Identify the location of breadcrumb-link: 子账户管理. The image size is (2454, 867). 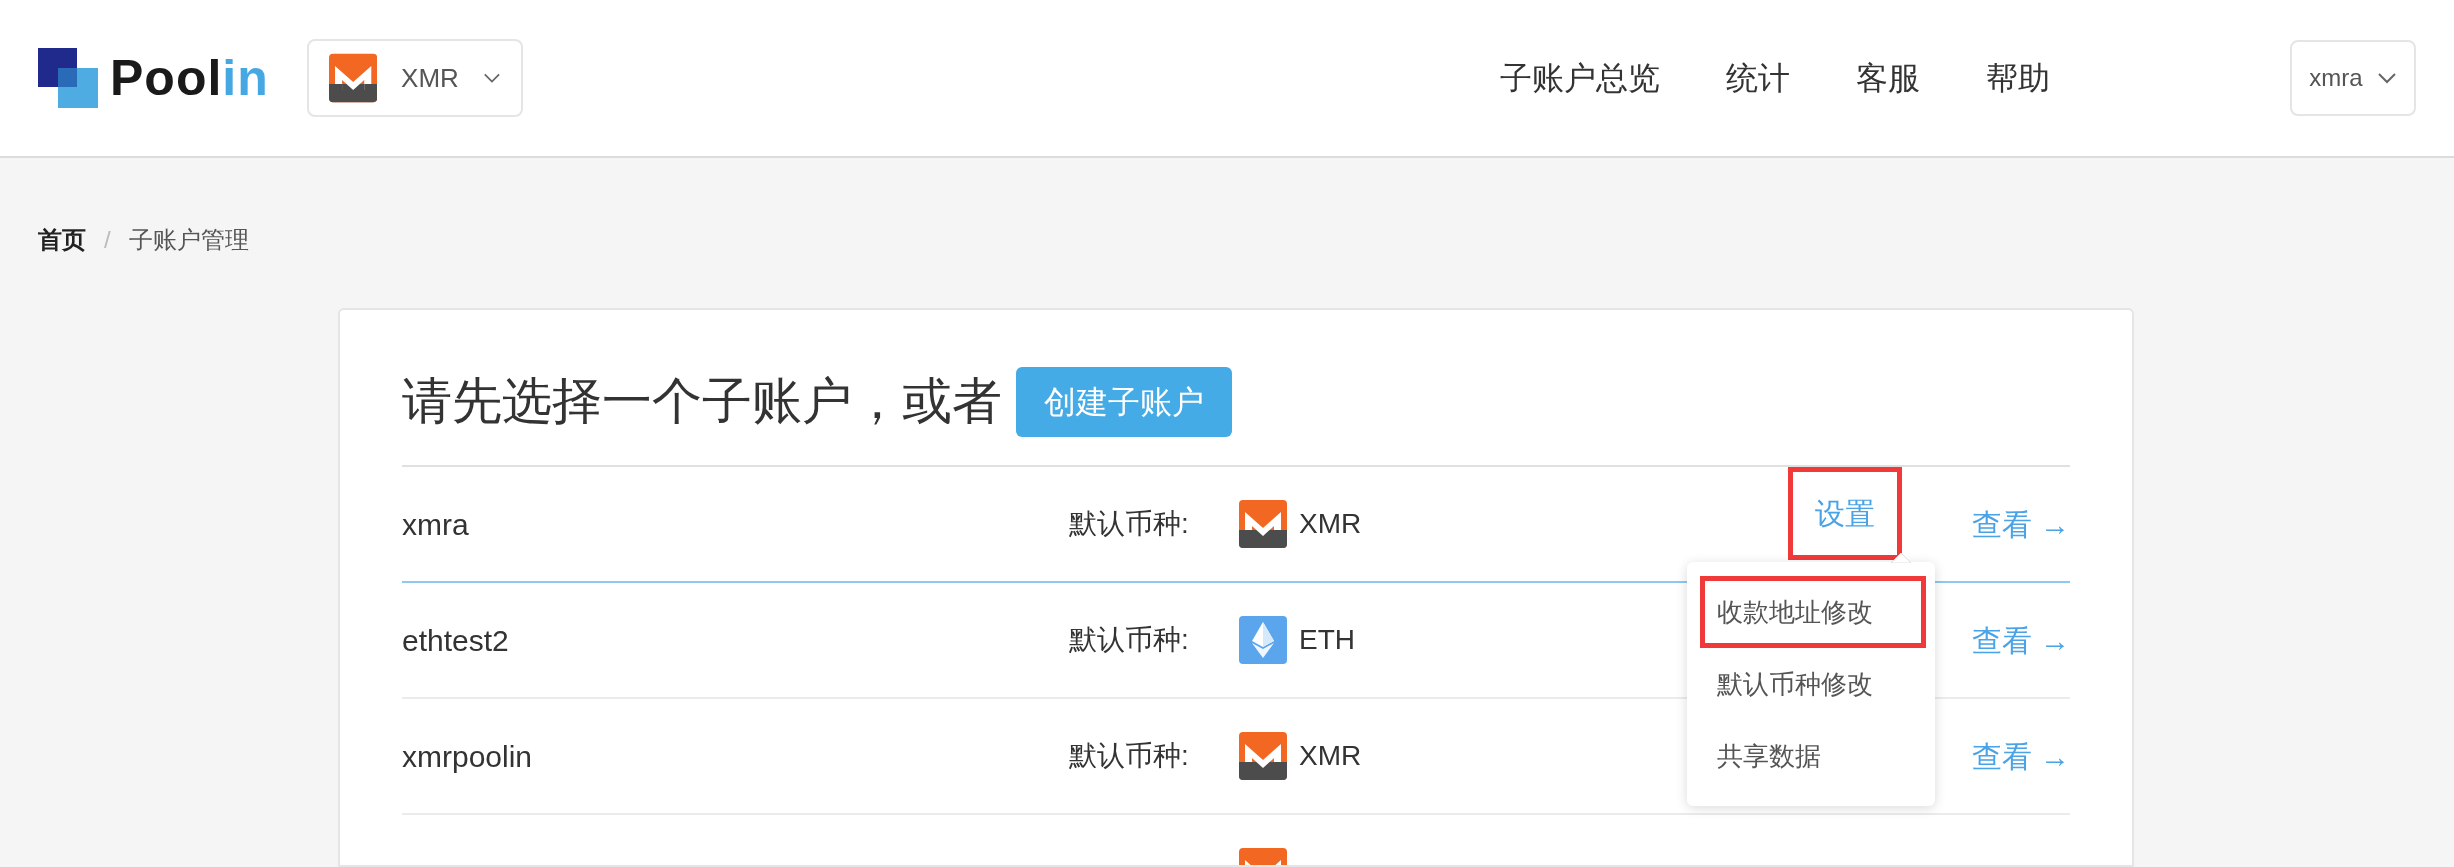
(188, 240).